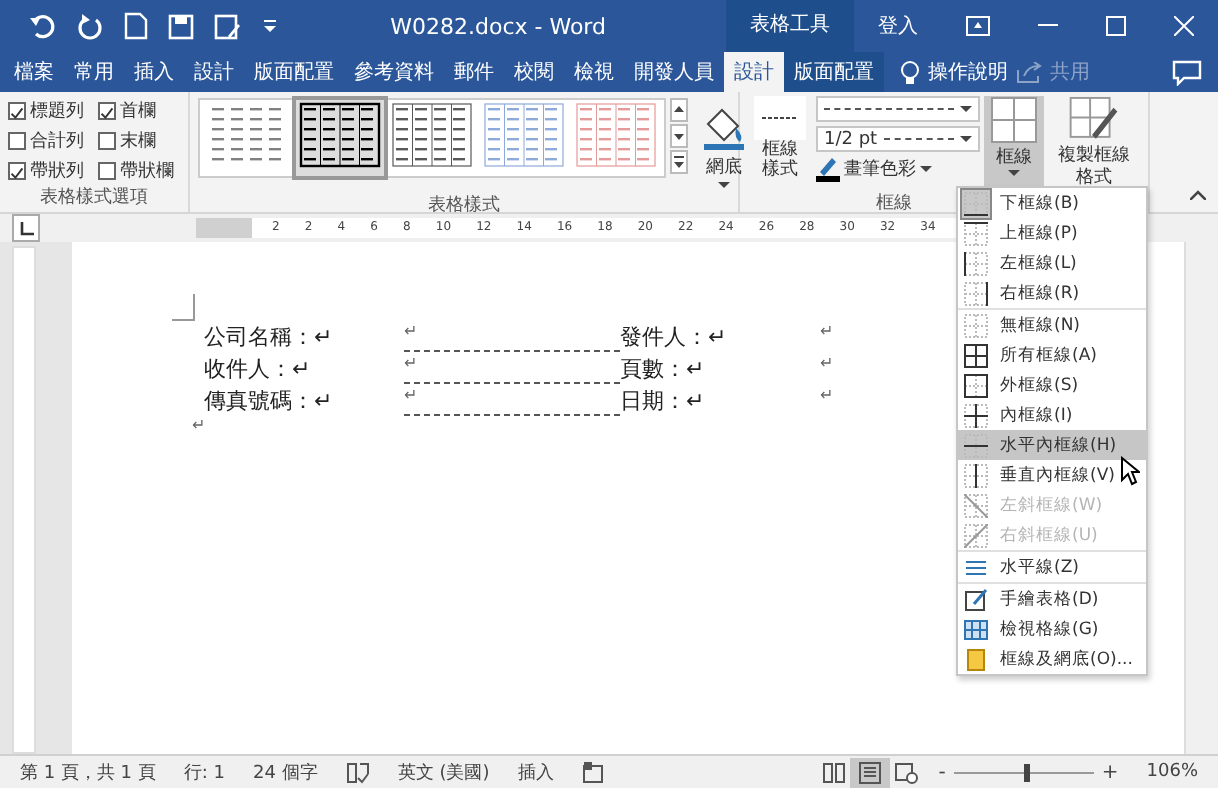  I want to click on save-as-icon, so click(228, 26).